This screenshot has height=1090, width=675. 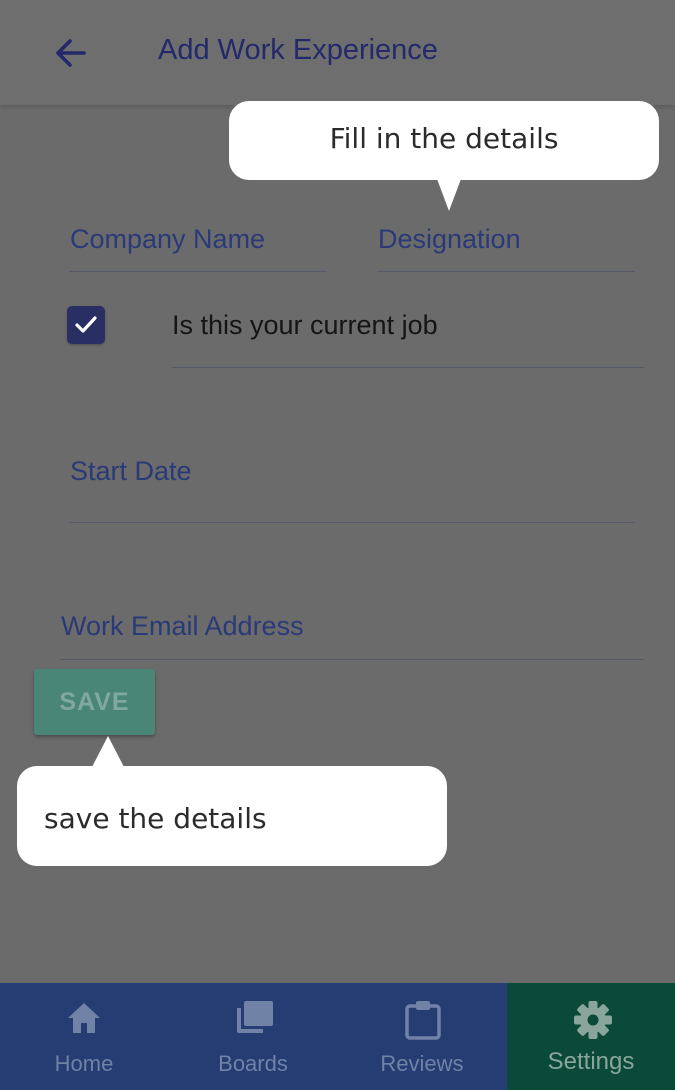 I want to click on arrow-left-icon, so click(x=71, y=53).